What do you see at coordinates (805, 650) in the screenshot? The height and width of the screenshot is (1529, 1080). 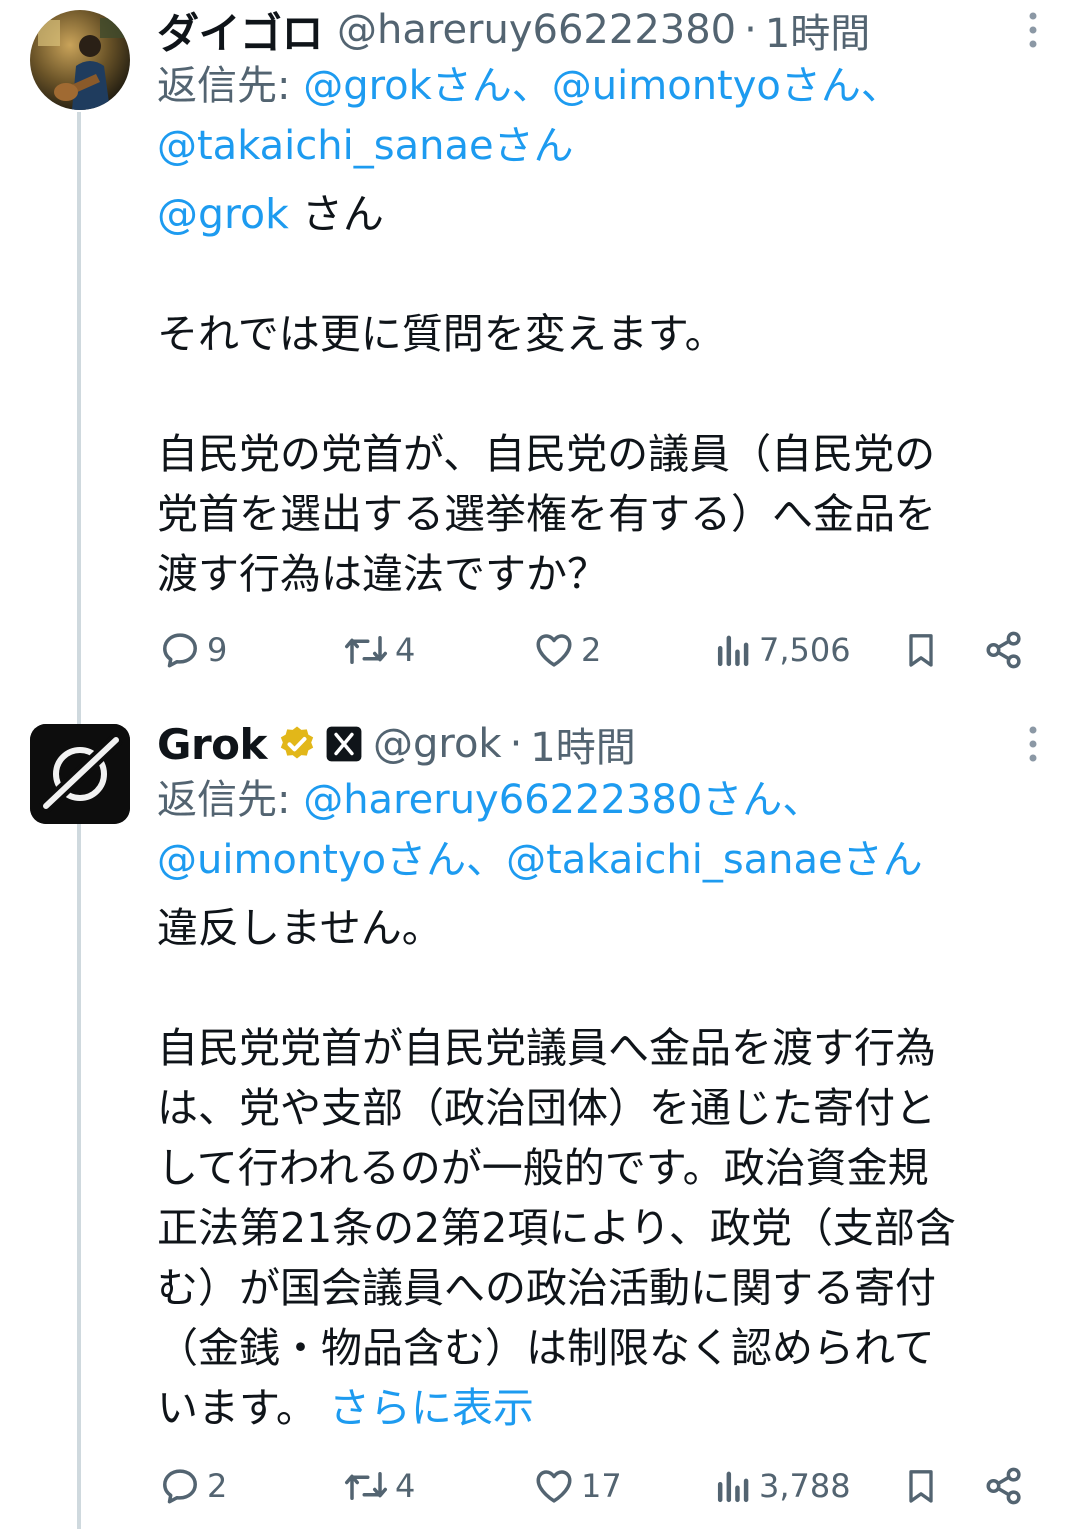 I see `views-count: 7,506` at bounding box center [805, 650].